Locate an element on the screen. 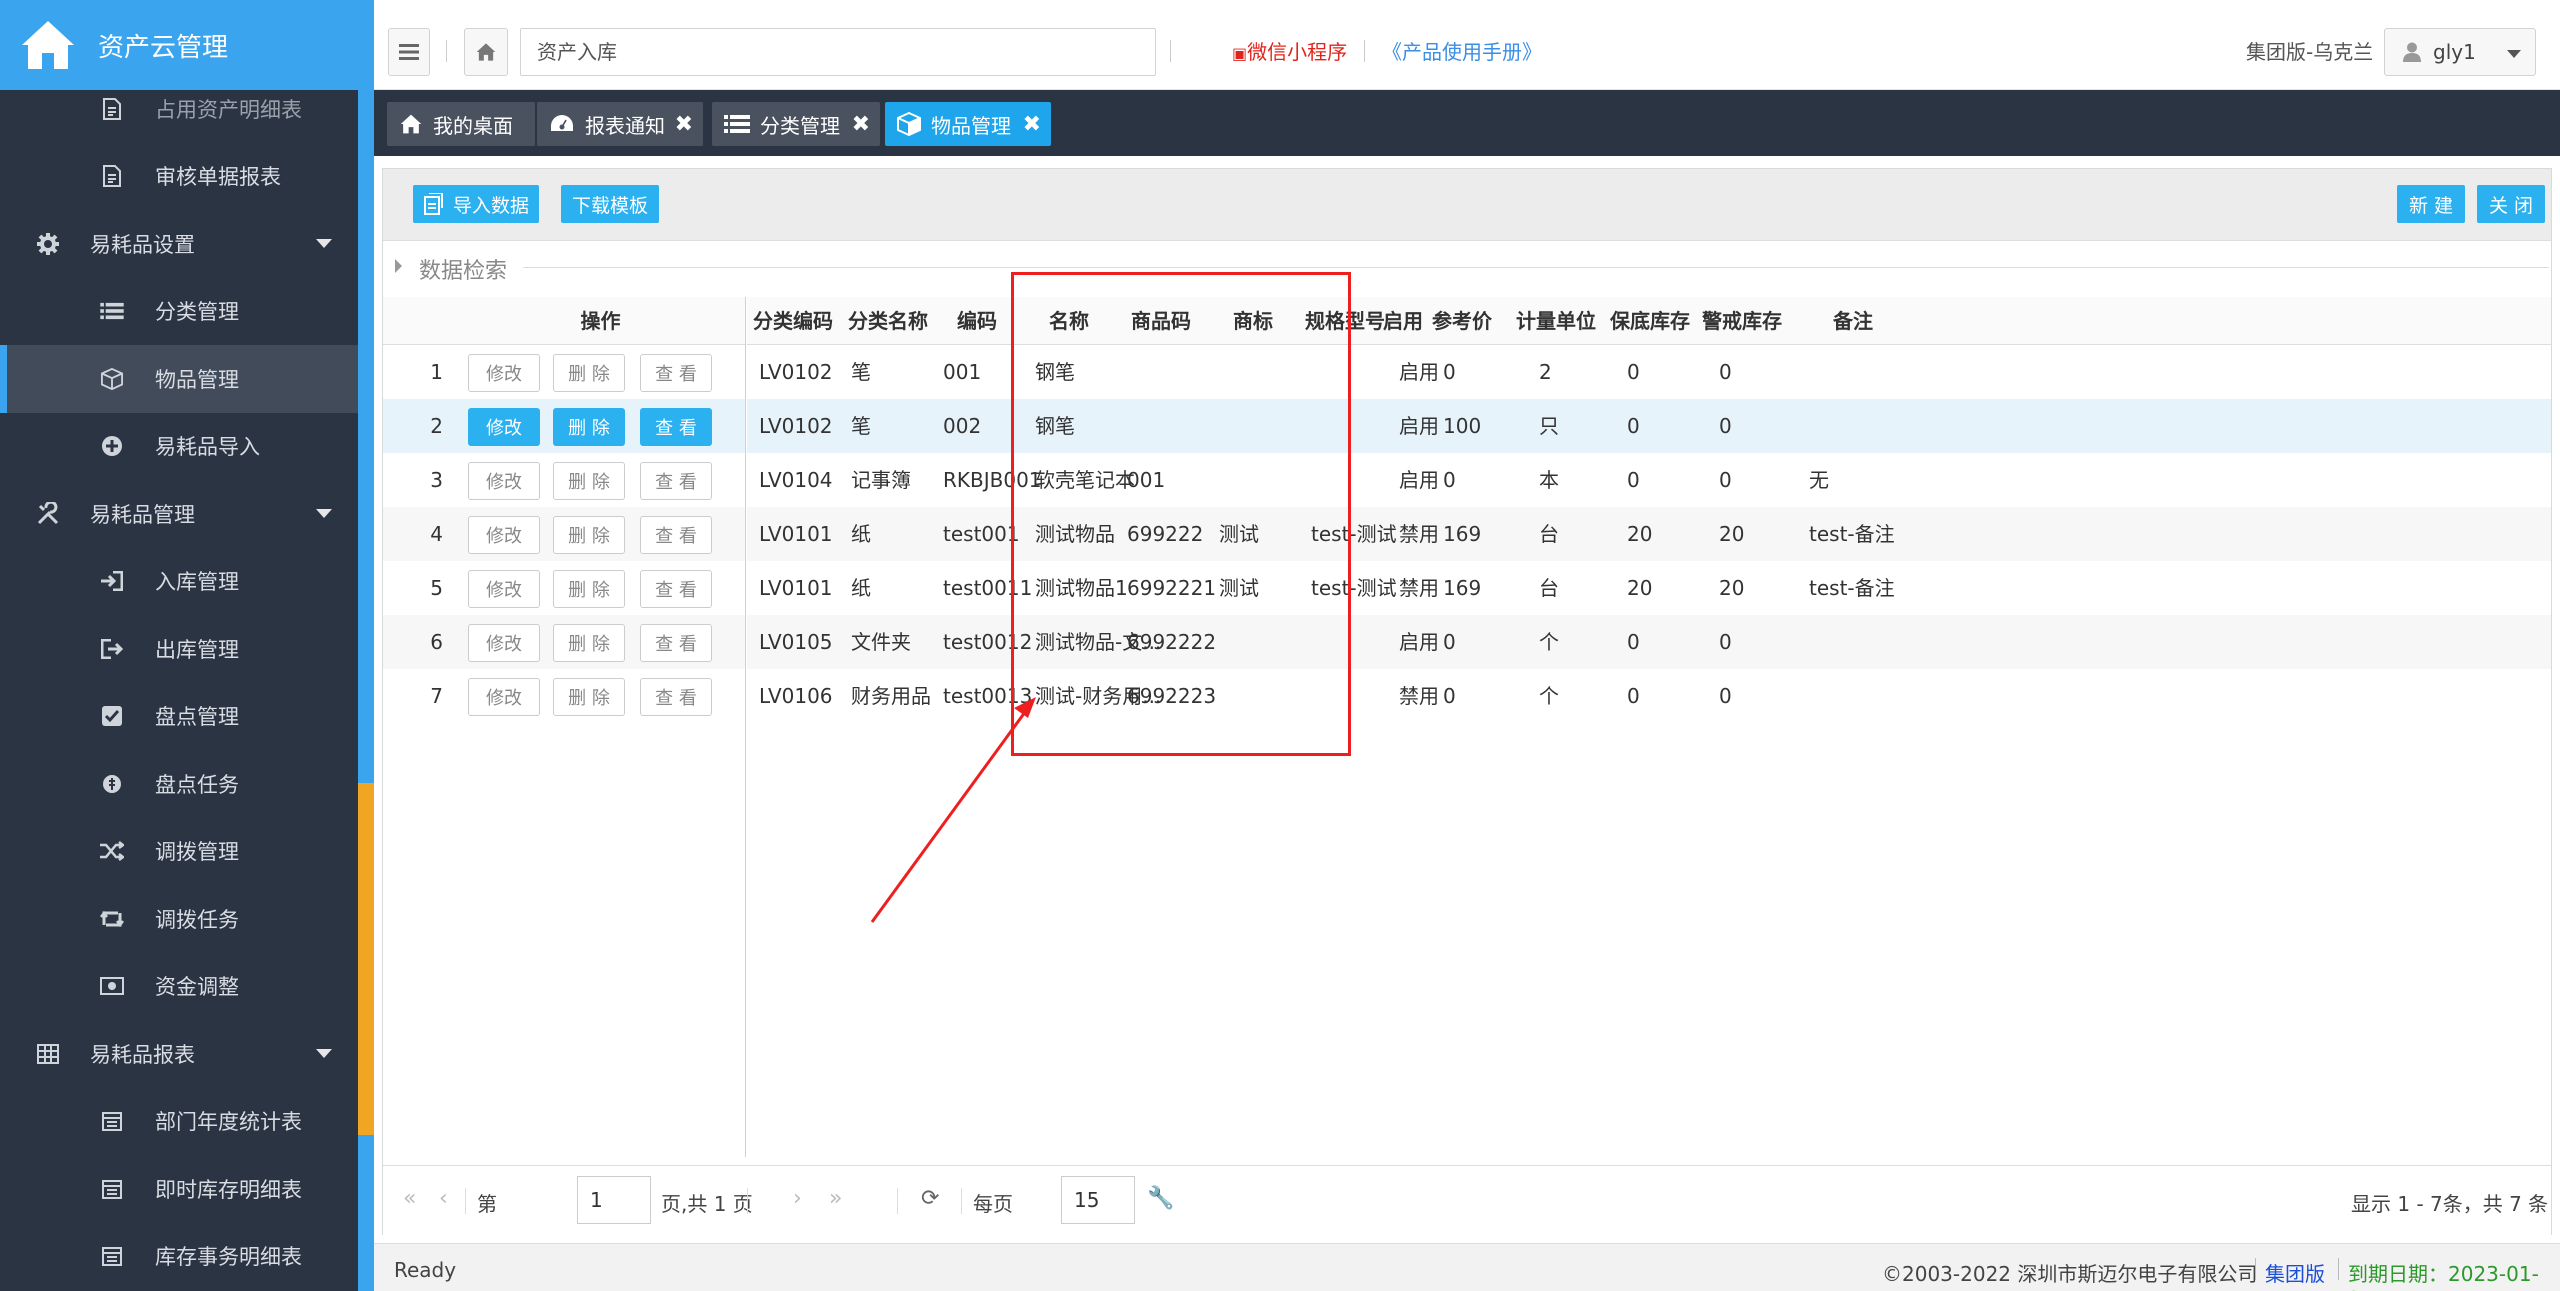 This screenshot has width=2560, height=1291. table-row: 5 修改删 除查 看 is located at coordinates (564, 588).